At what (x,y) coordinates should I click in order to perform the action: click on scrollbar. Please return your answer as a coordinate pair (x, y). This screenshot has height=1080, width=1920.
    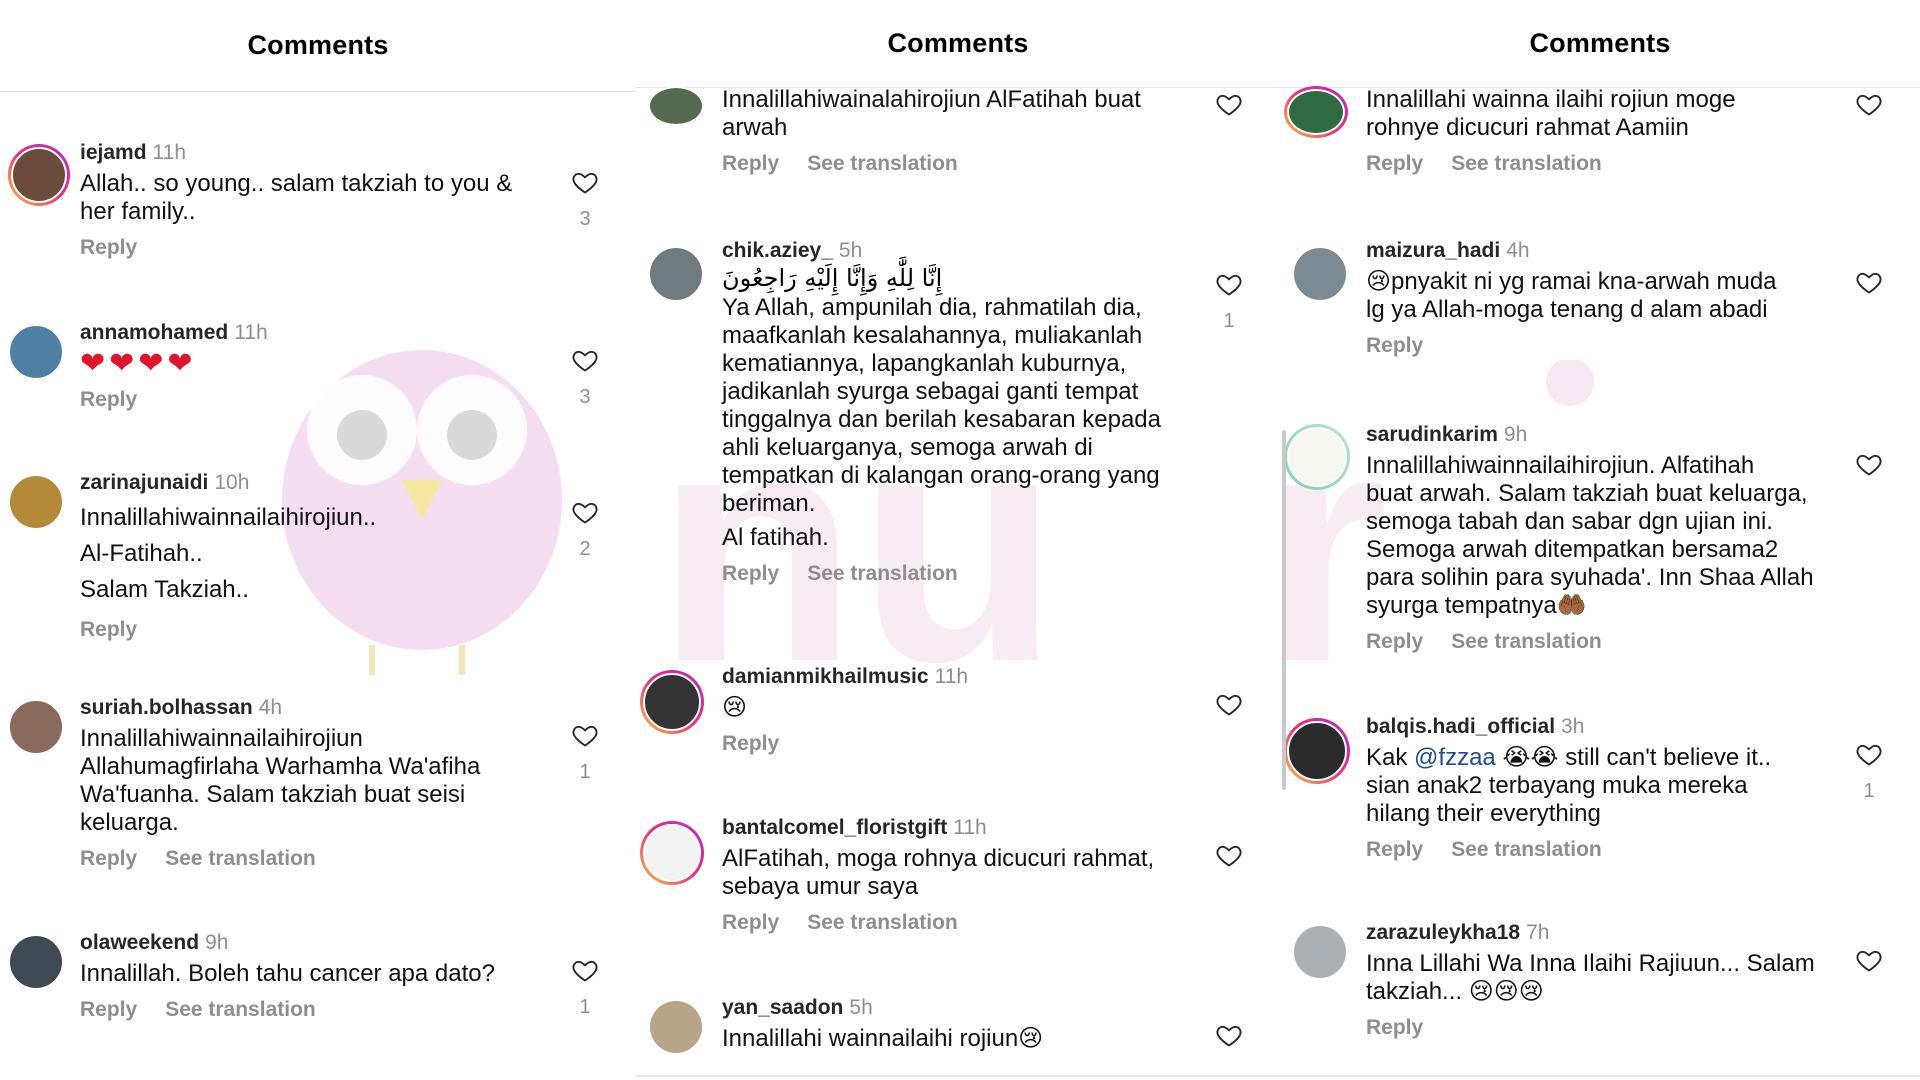
    Looking at the image, I should click on (1284, 610).